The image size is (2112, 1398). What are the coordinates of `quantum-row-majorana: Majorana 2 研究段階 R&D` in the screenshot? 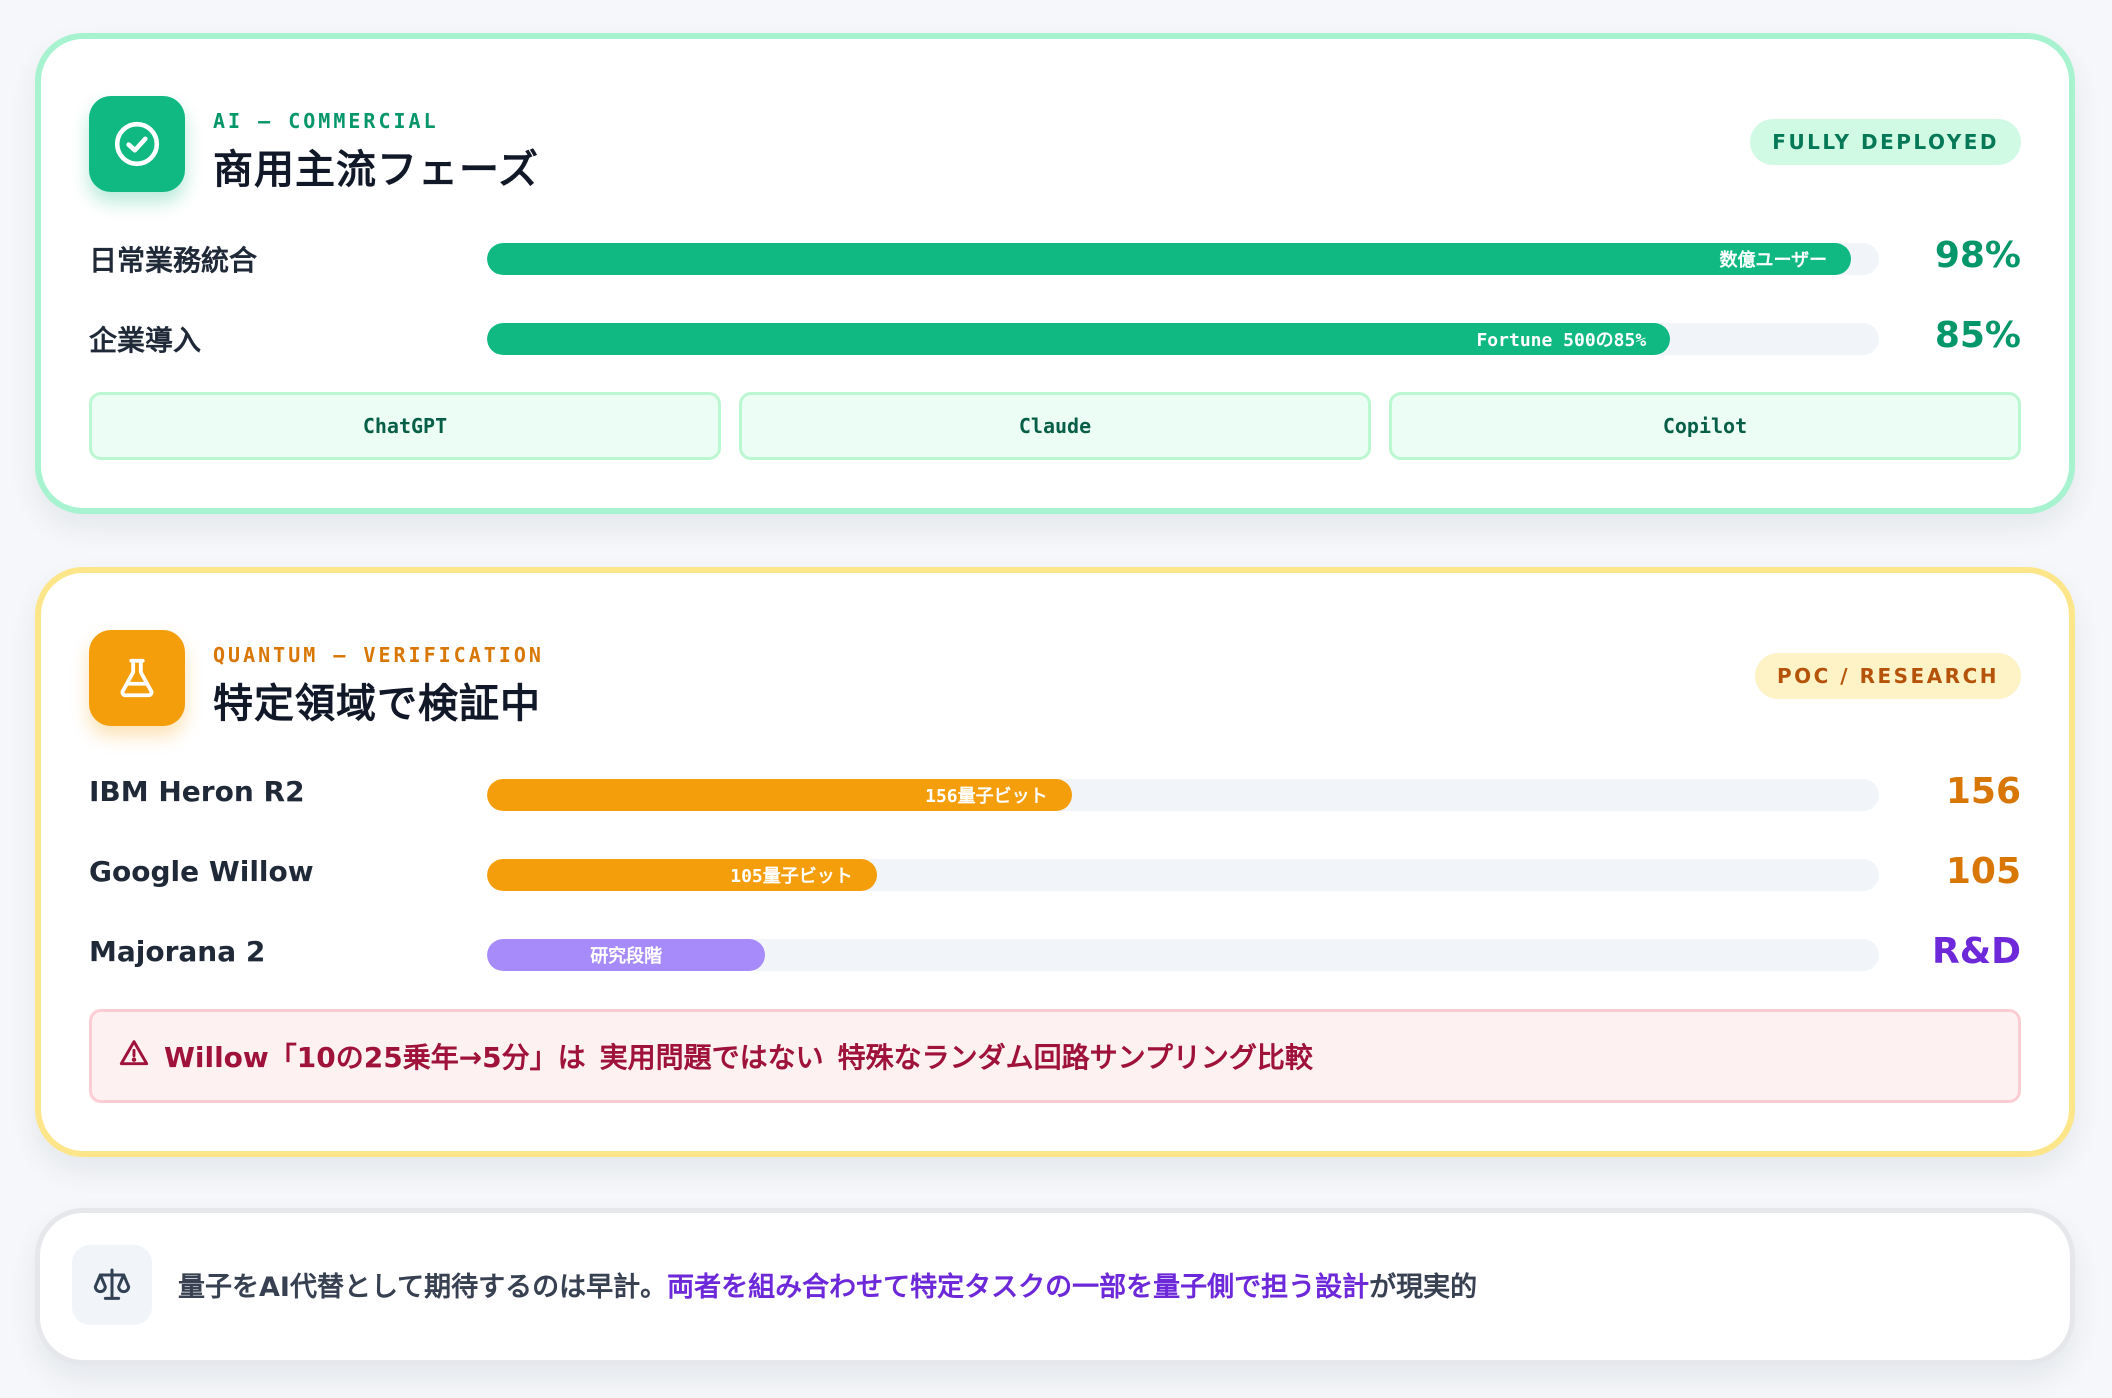 It's located at (1055, 953).